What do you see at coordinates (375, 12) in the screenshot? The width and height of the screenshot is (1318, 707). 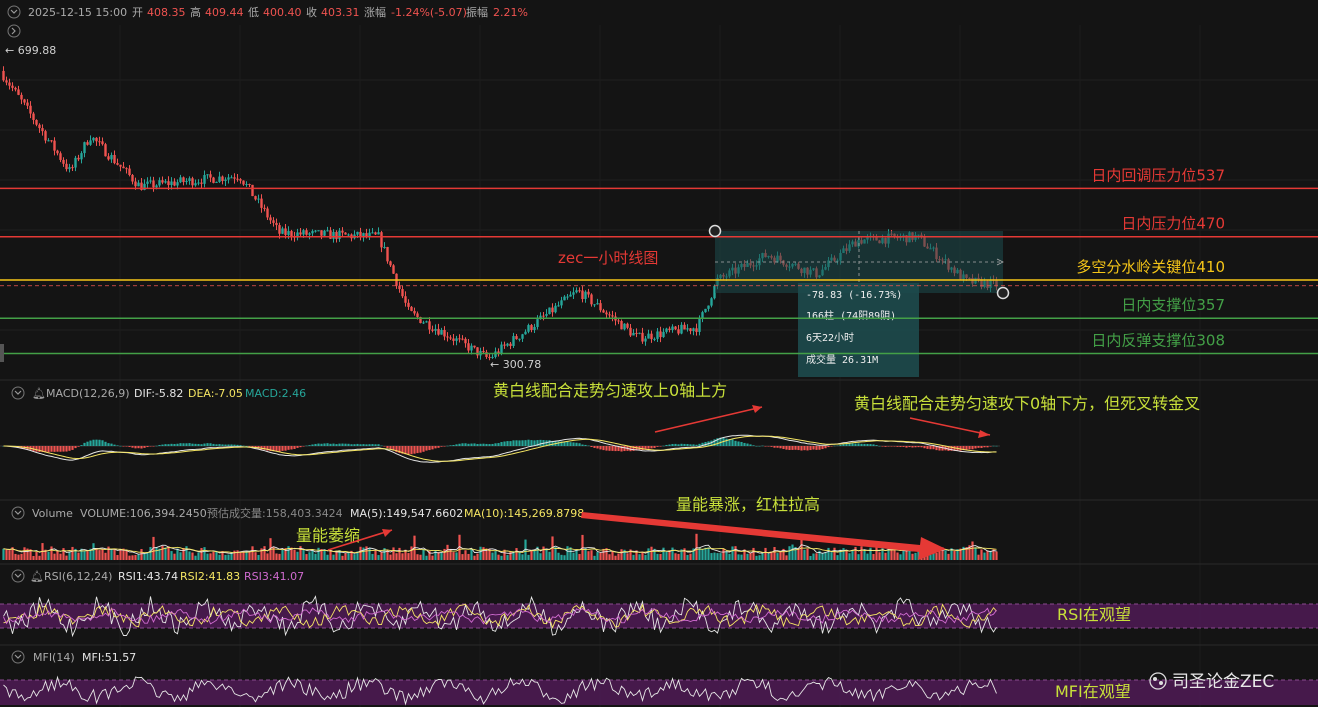 I see `change-label: 涨幅` at bounding box center [375, 12].